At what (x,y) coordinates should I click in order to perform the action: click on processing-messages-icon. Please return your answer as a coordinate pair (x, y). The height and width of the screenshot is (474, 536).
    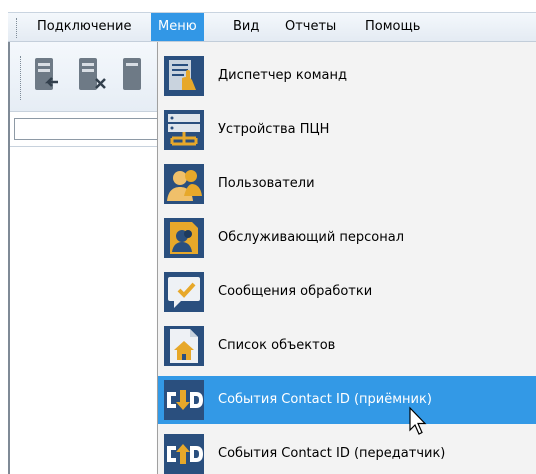
    Looking at the image, I should click on (184, 292).